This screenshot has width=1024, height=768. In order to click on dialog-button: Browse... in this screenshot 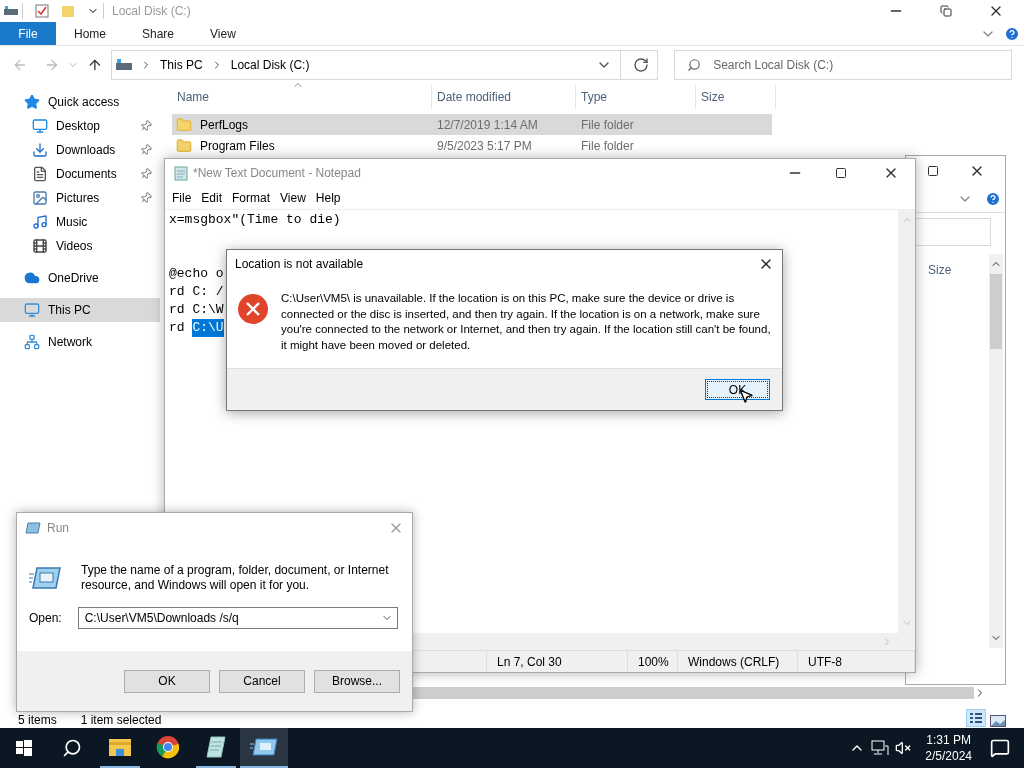, I will do `click(357, 681)`.